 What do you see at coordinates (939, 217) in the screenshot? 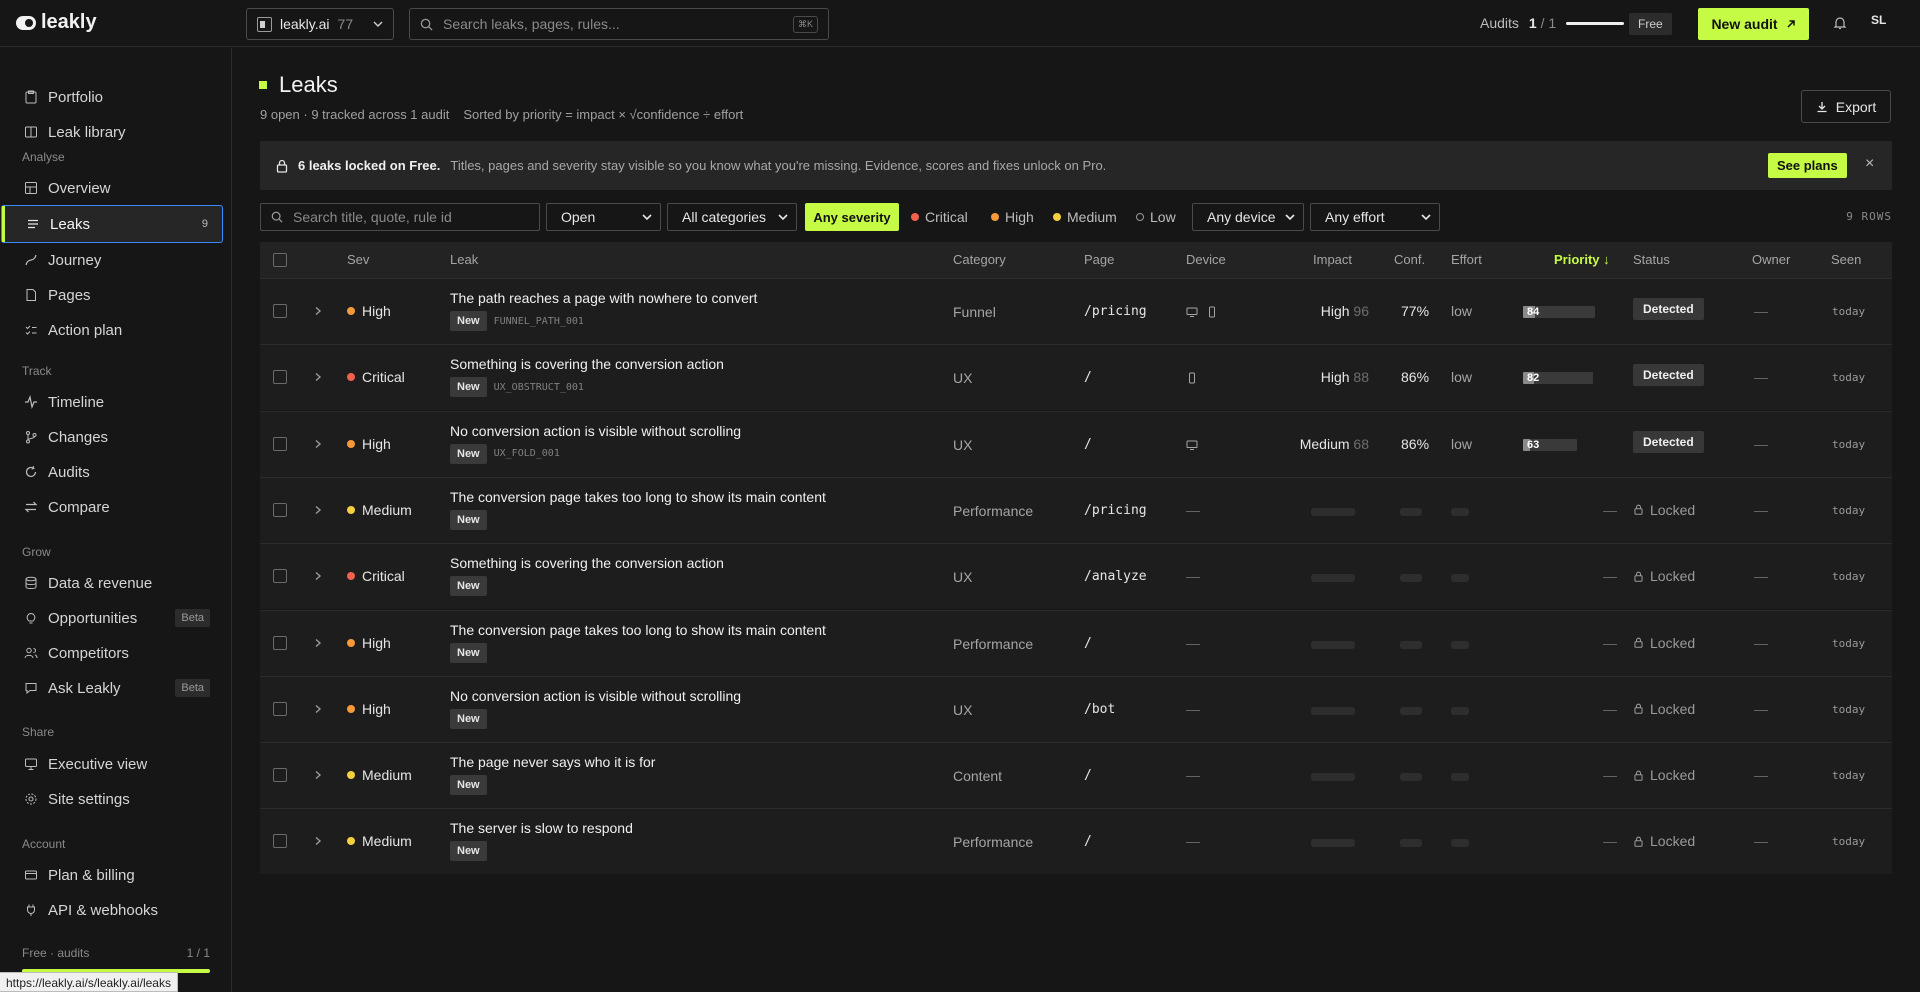
I see `severity-chip-critical: Critical` at bounding box center [939, 217].